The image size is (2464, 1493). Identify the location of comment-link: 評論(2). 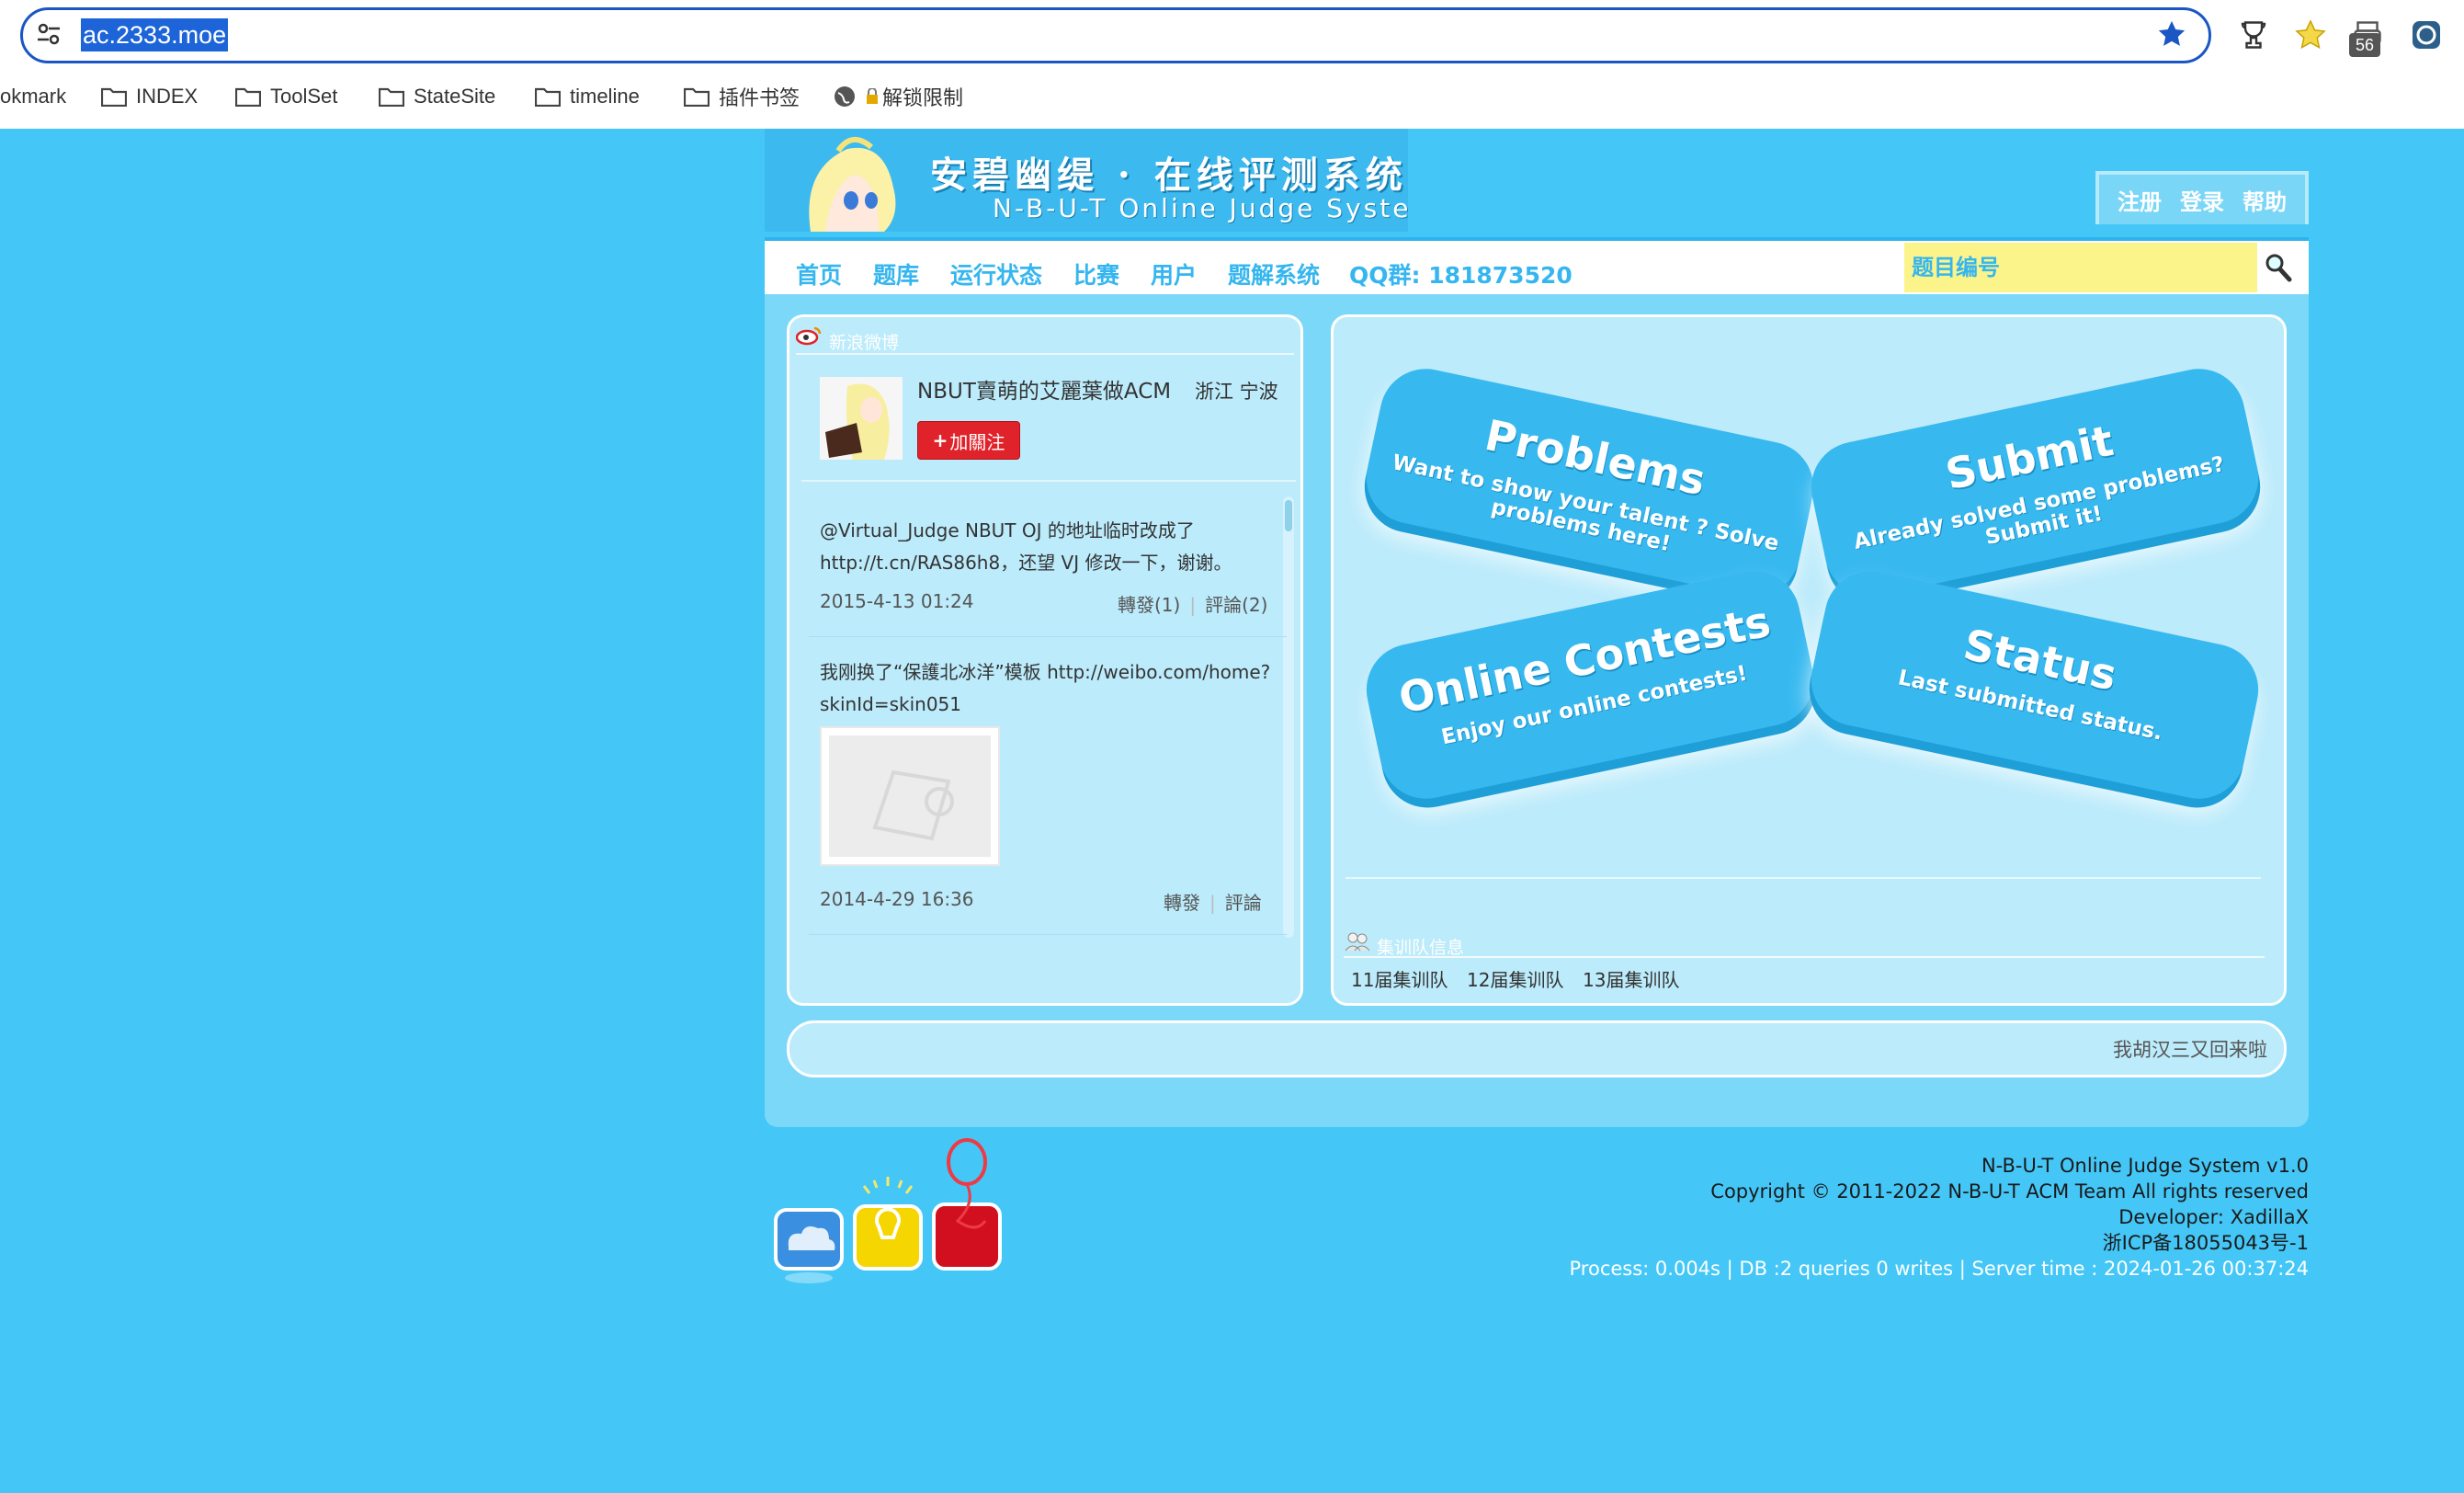
(1236, 605).